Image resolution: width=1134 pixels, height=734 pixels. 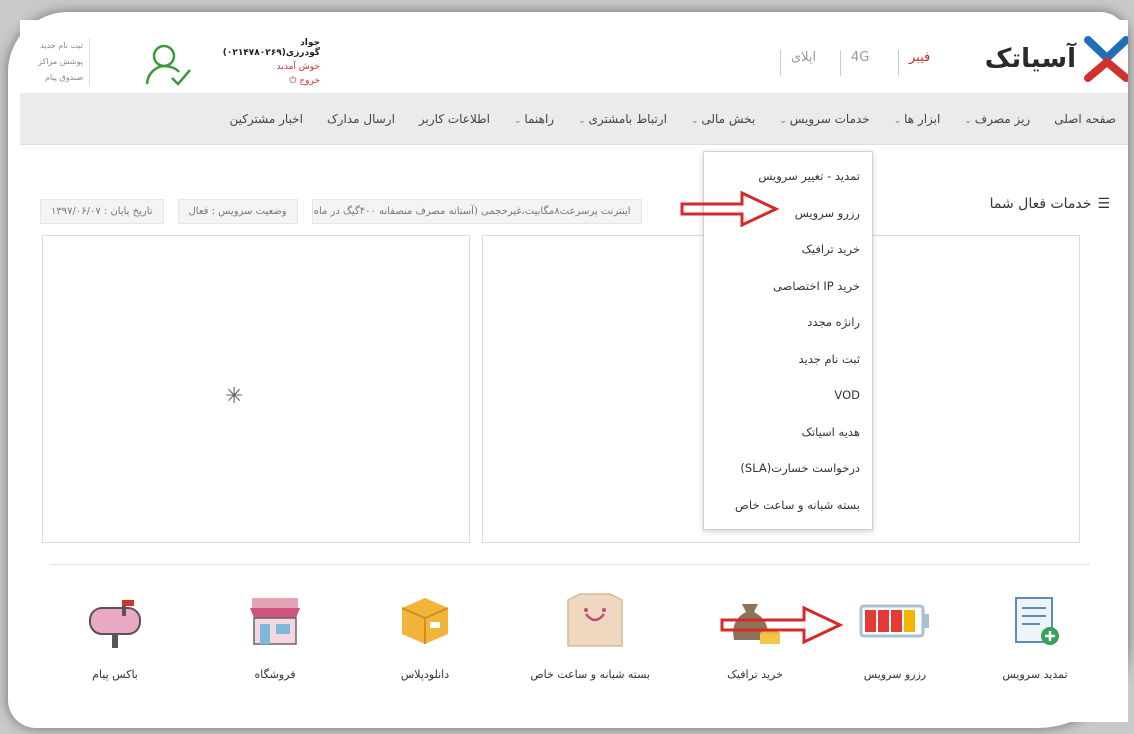 I want to click on shortcut-label: بسته شبانه و ساعت خاص, so click(x=590, y=674).